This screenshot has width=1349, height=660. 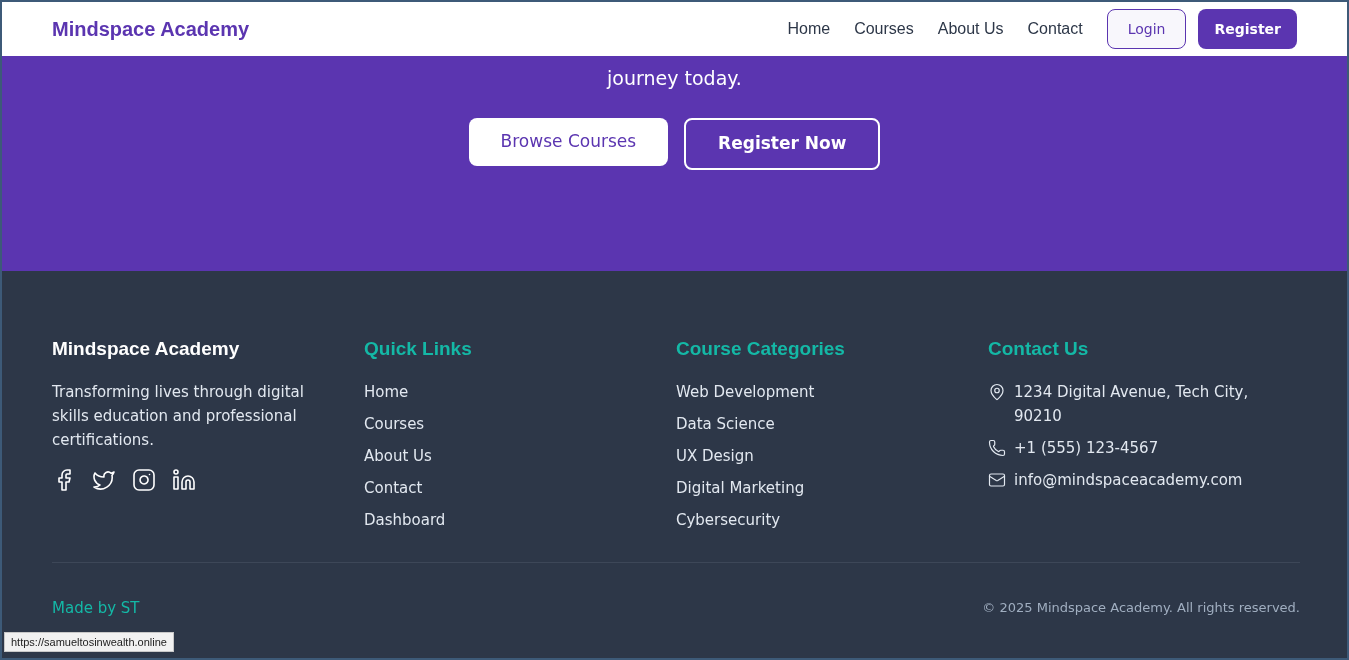 What do you see at coordinates (728, 519) in the screenshot?
I see `footer-link: Cybersecurity` at bounding box center [728, 519].